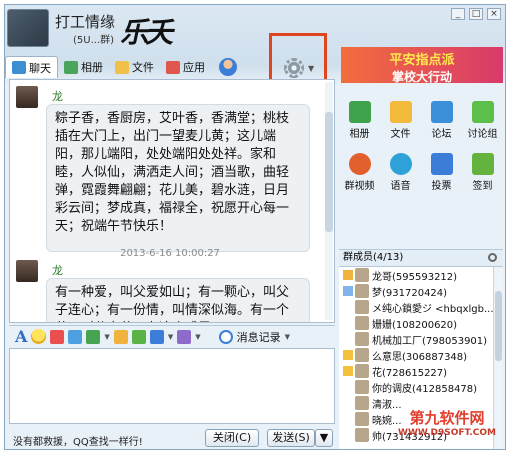 The image size is (512, 453). Describe the element at coordinates (359, 186) in the screenshot. I see `app-label: 群视频` at that location.